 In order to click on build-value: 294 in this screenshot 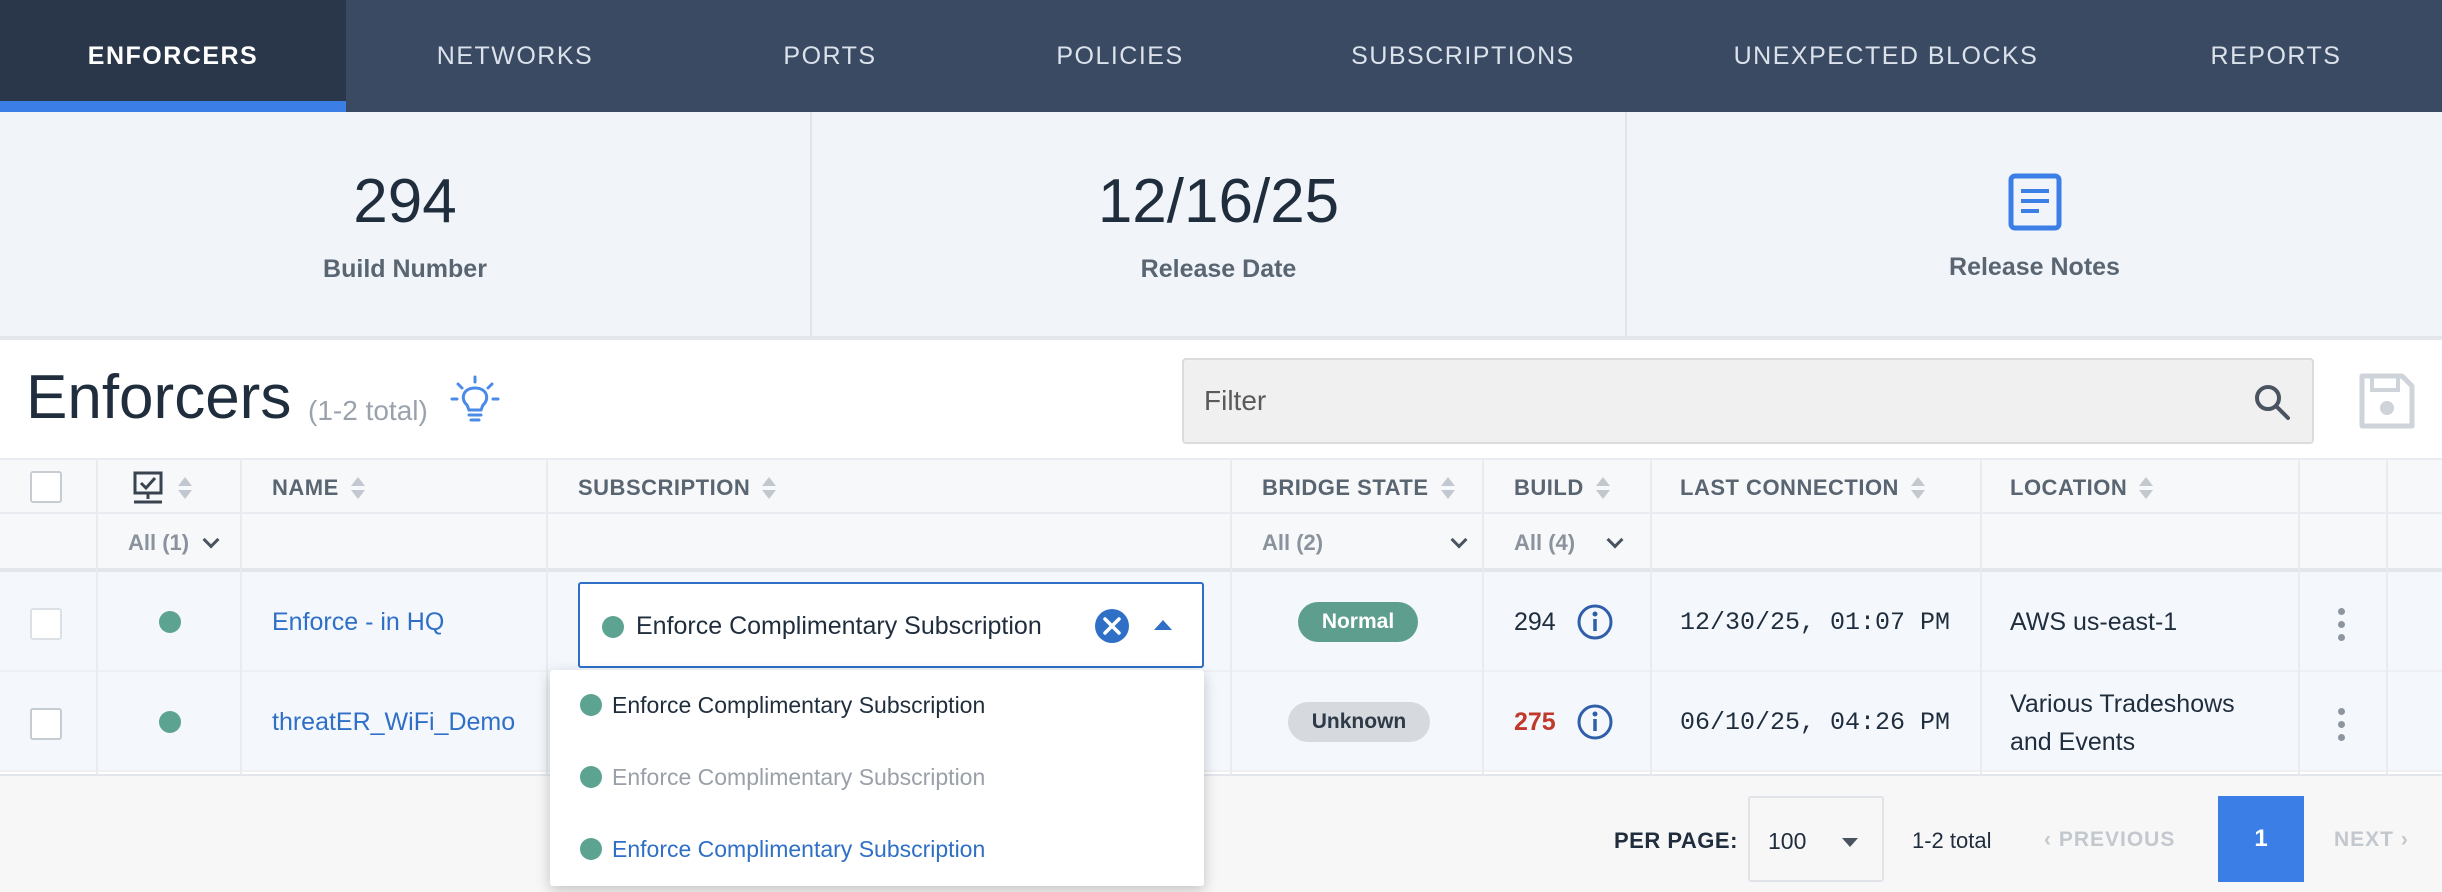, I will do `click(1535, 622)`.